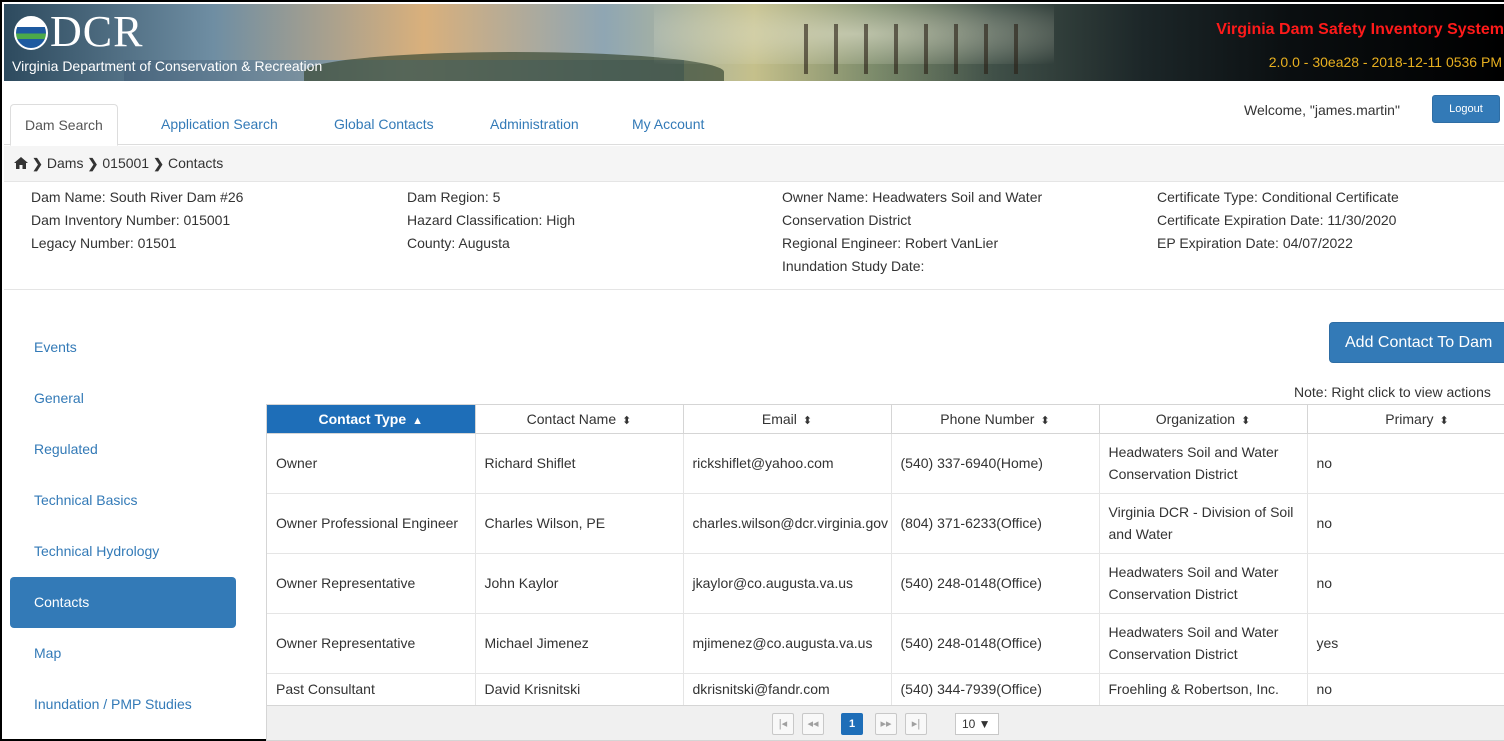 The image size is (1504, 741). What do you see at coordinates (65, 163) in the screenshot?
I see `breadcrumb-dams: Dams` at bounding box center [65, 163].